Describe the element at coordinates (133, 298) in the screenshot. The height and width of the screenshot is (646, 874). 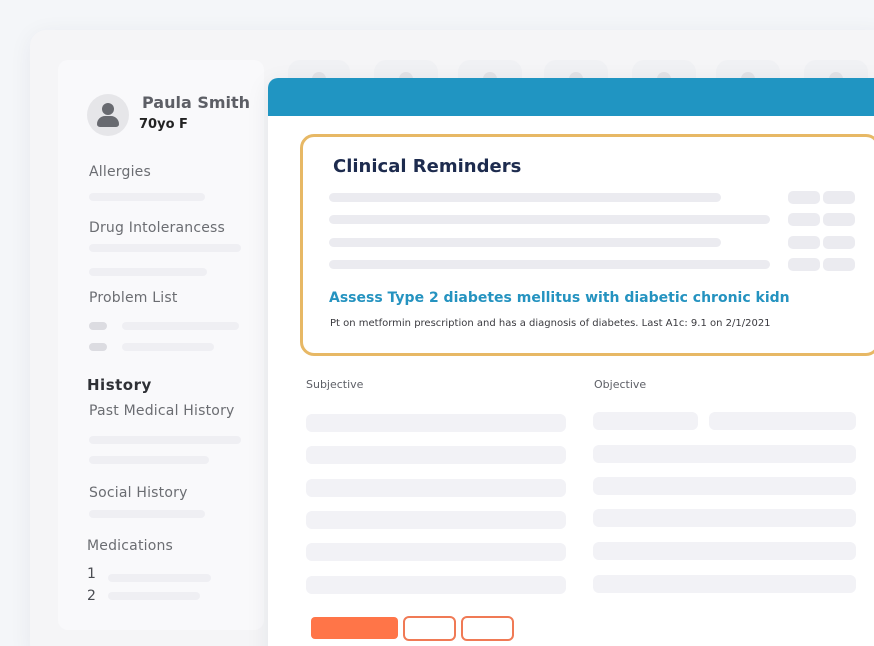
I see `sidebar-item-problem-list: Problem List` at that location.